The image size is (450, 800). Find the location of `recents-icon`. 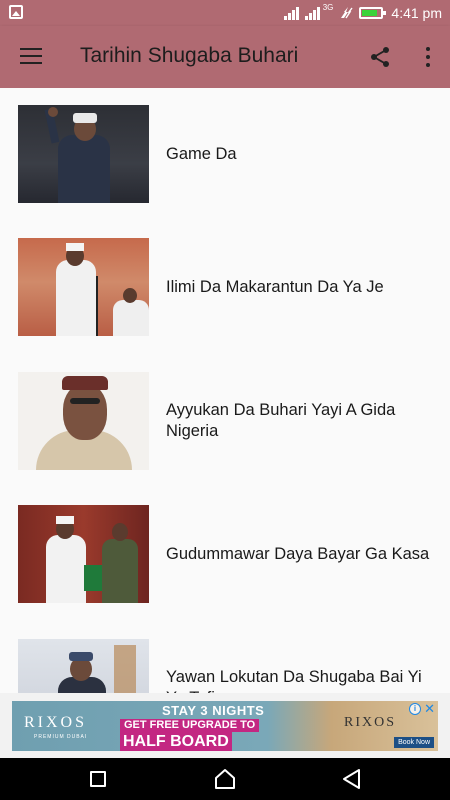

recents-icon is located at coordinates (98, 779).